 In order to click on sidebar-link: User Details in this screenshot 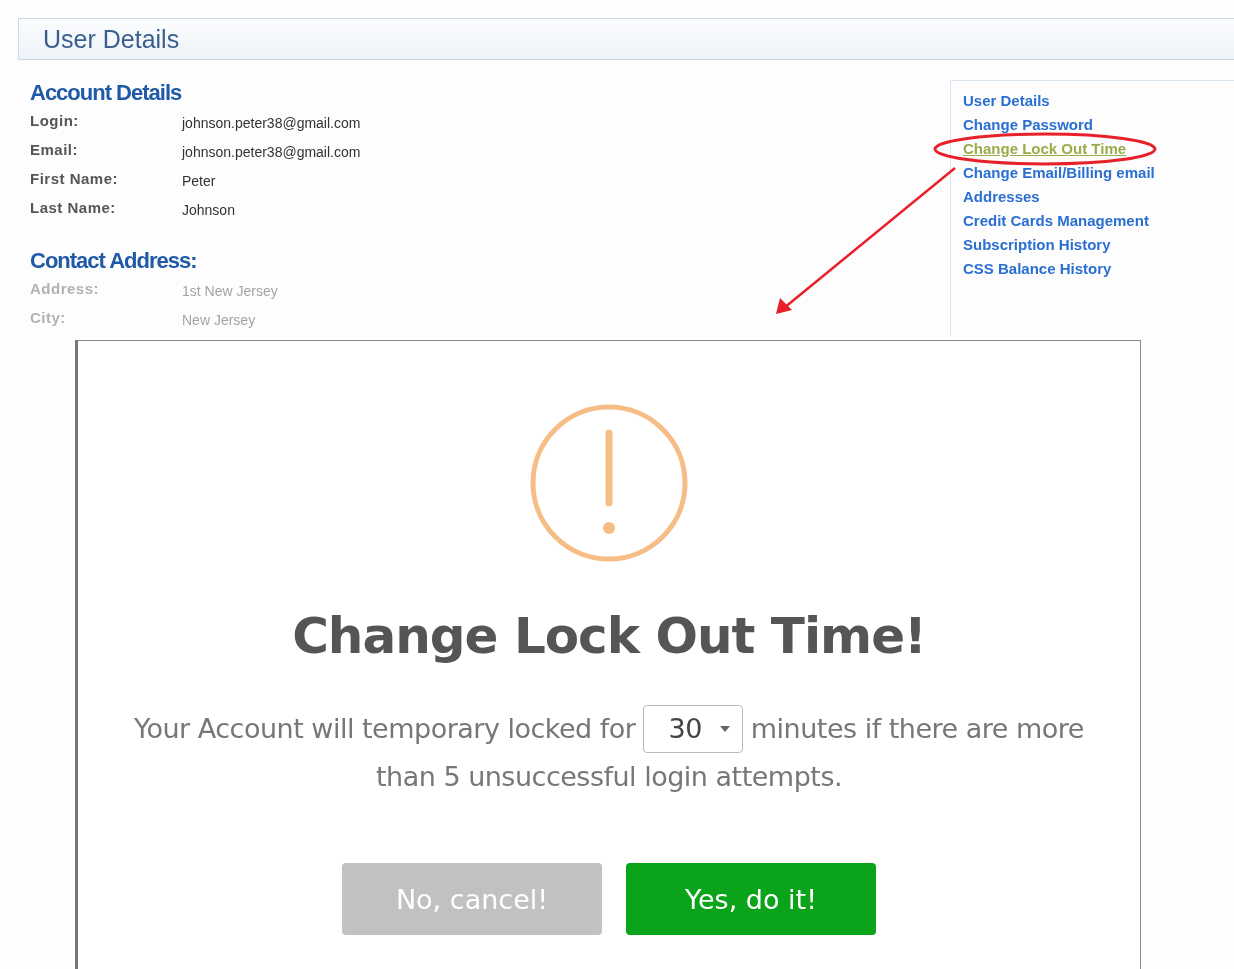, I will do `click(1098, 101)`.